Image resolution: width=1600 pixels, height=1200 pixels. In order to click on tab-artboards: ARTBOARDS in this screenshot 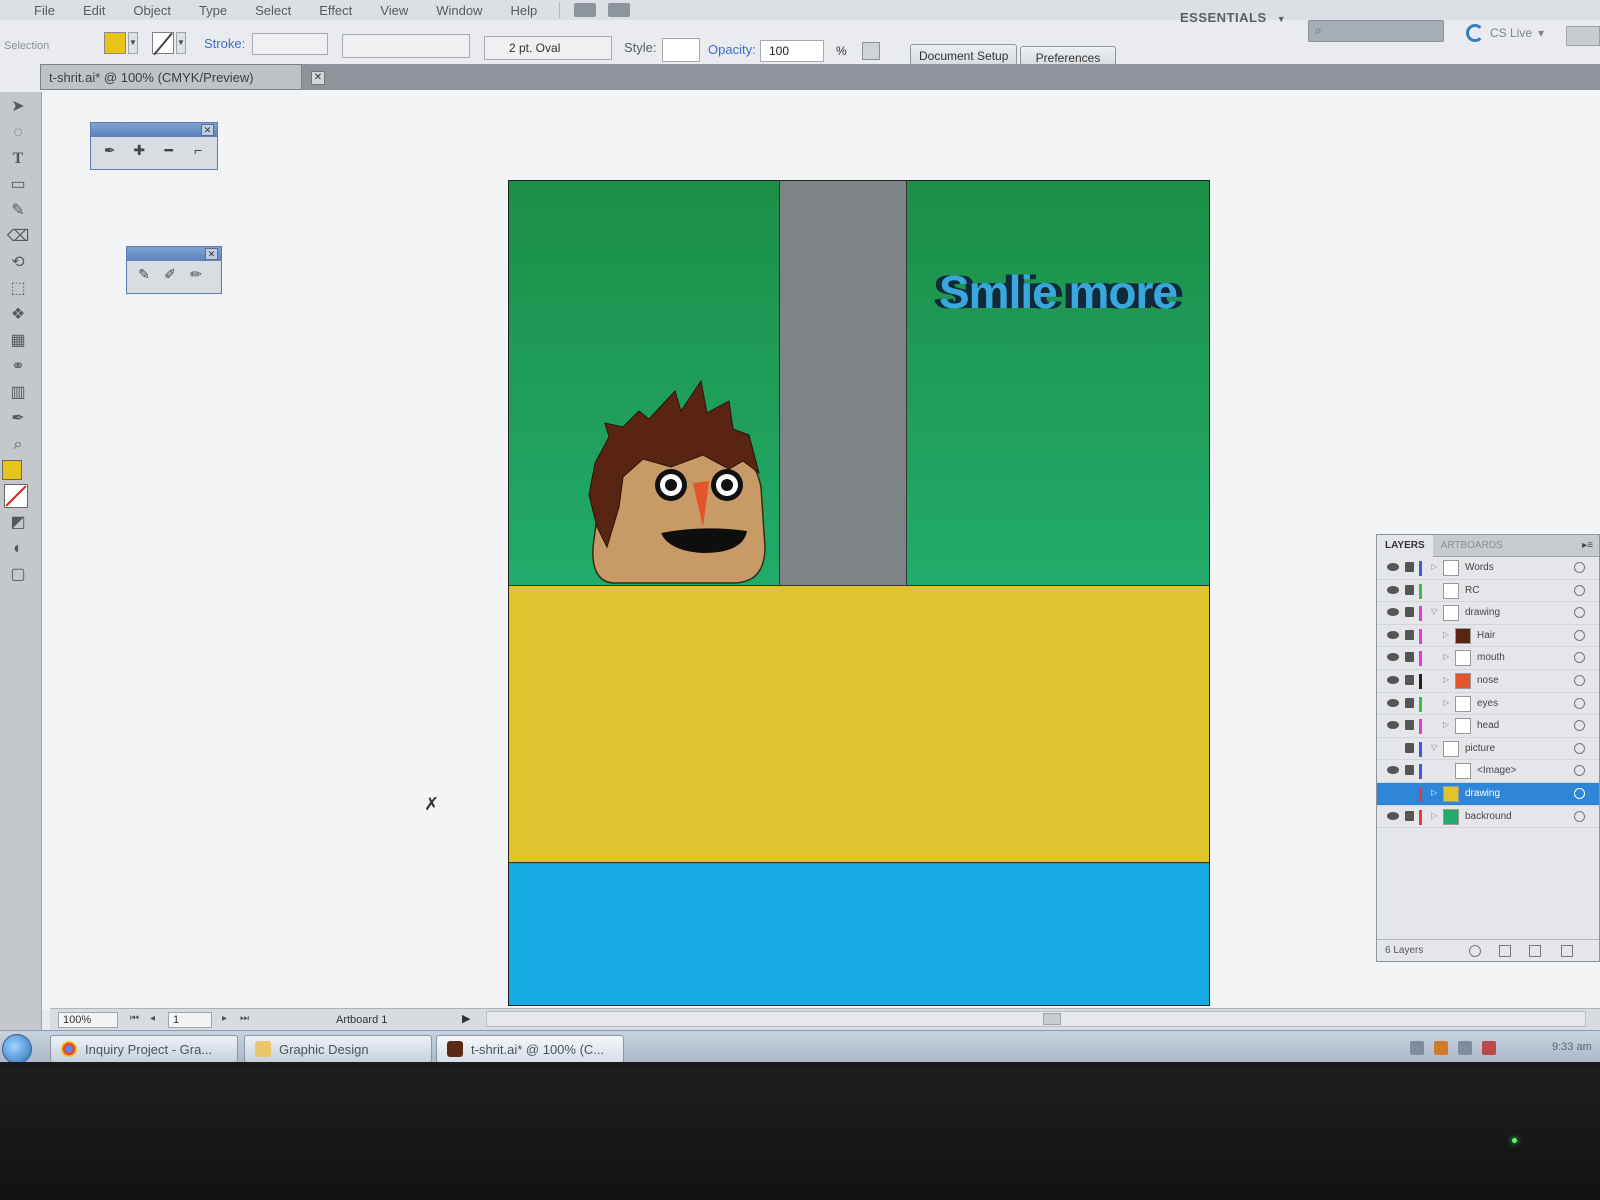, I will do `click(1472, 546)`.